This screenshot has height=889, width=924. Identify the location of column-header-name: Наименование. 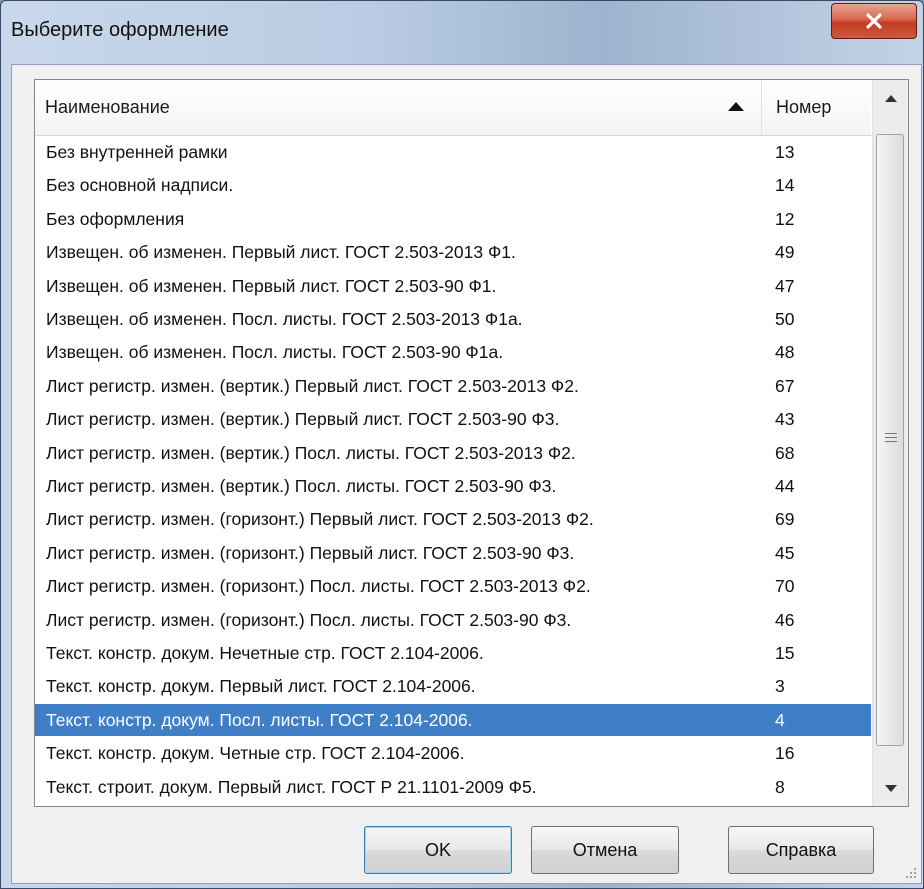
(398, 107).